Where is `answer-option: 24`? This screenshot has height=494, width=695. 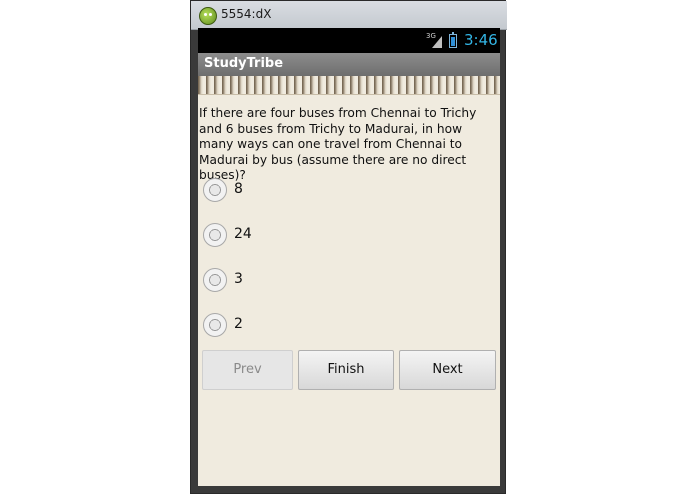 answer-option: 24 is located at coordinates (343, 238).